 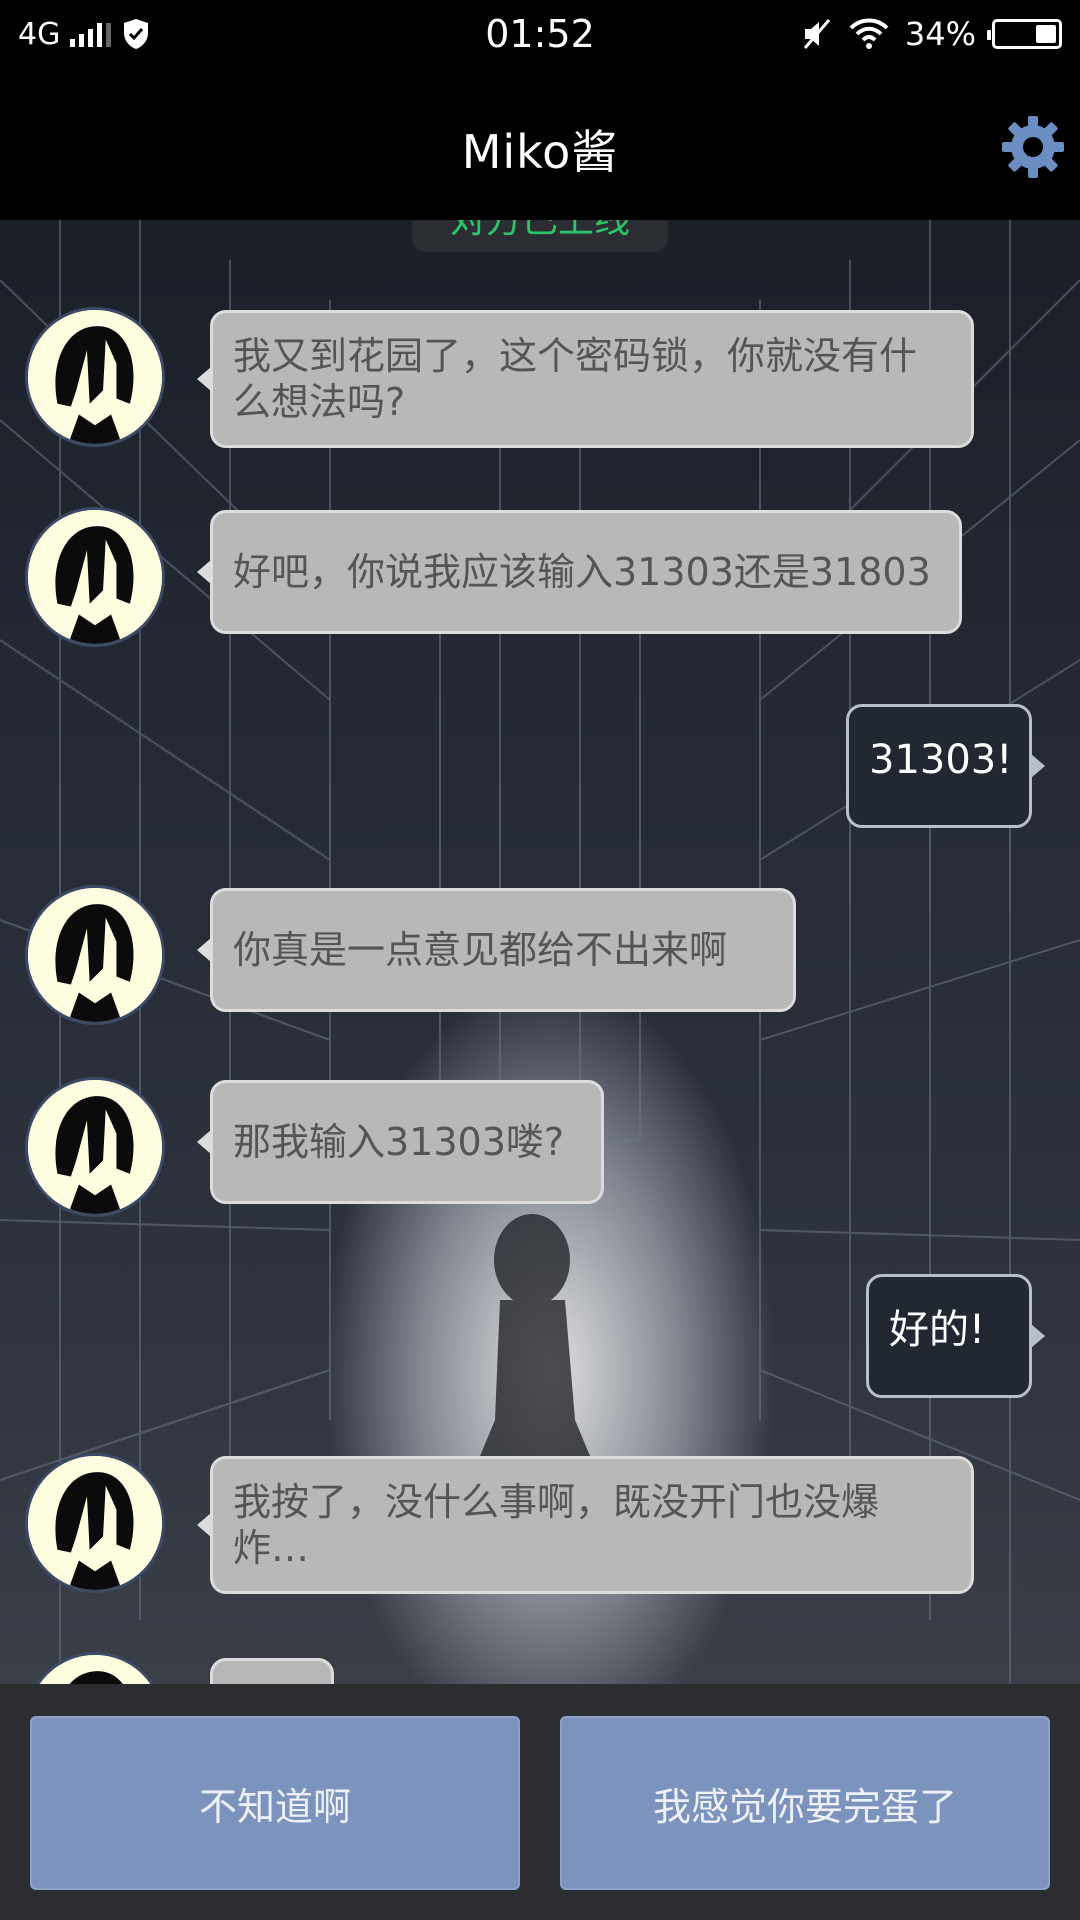 I want to click on mute-icon, so click(x=817, y=34).